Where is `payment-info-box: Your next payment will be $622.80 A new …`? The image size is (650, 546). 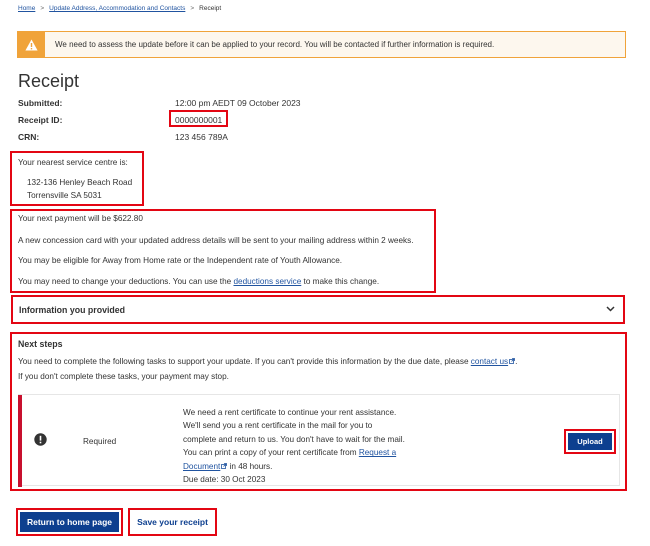
payment-info-box: Your next payment will be $622.80 A new … is located at coordinates (223, 251).